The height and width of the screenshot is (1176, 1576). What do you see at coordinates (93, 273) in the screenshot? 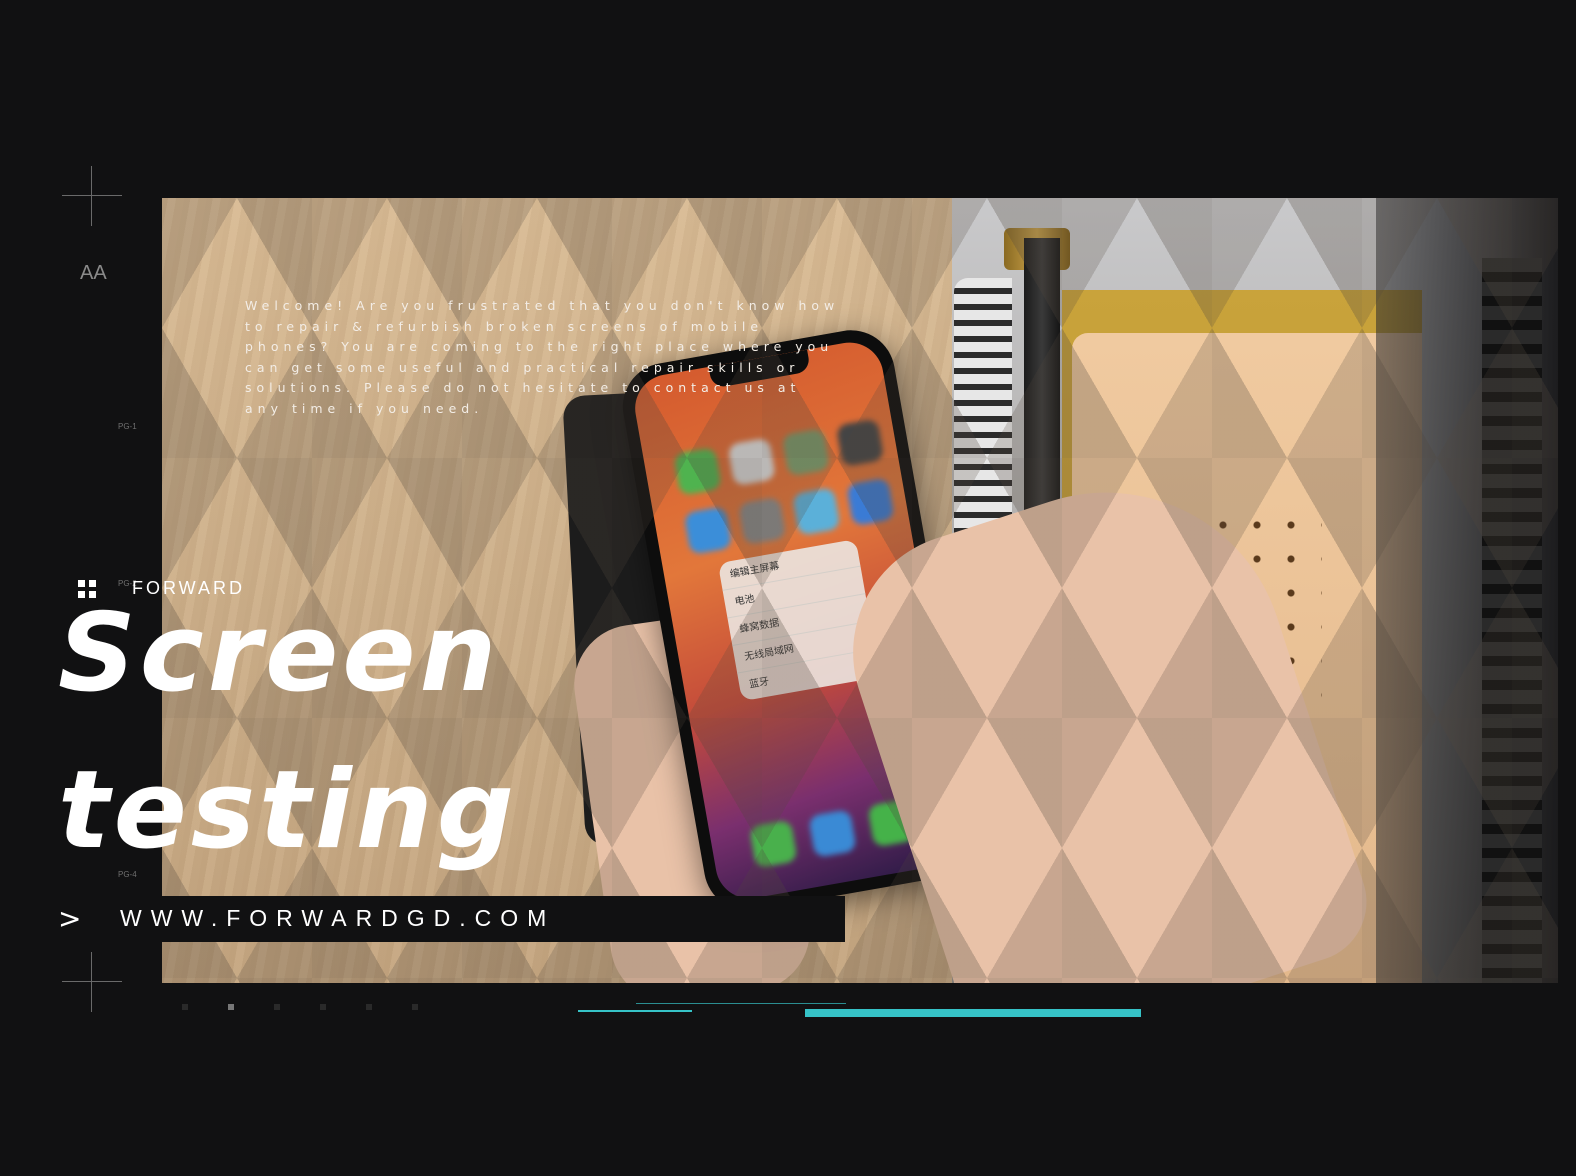
I see `corner-label: AA` at bounding box center [93, 273].